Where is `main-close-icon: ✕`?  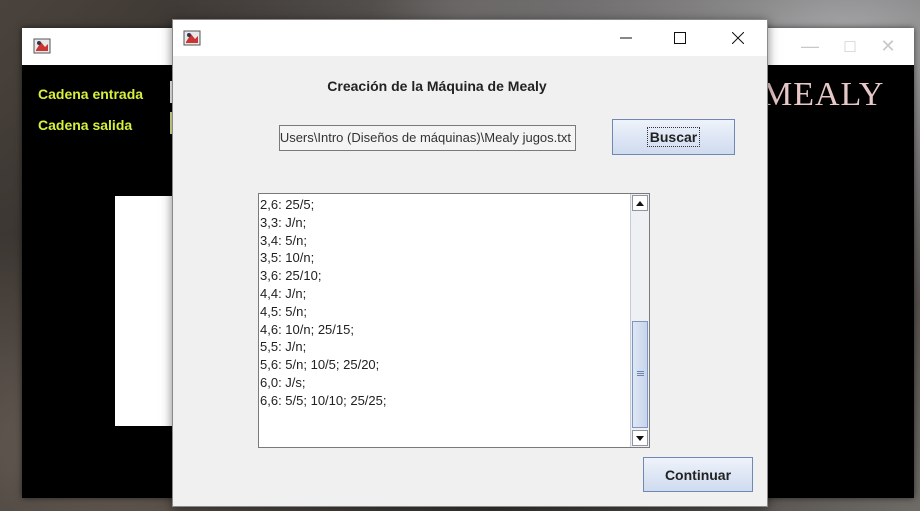 main-close-icon: ✕ is located at coordinates (888, 46).